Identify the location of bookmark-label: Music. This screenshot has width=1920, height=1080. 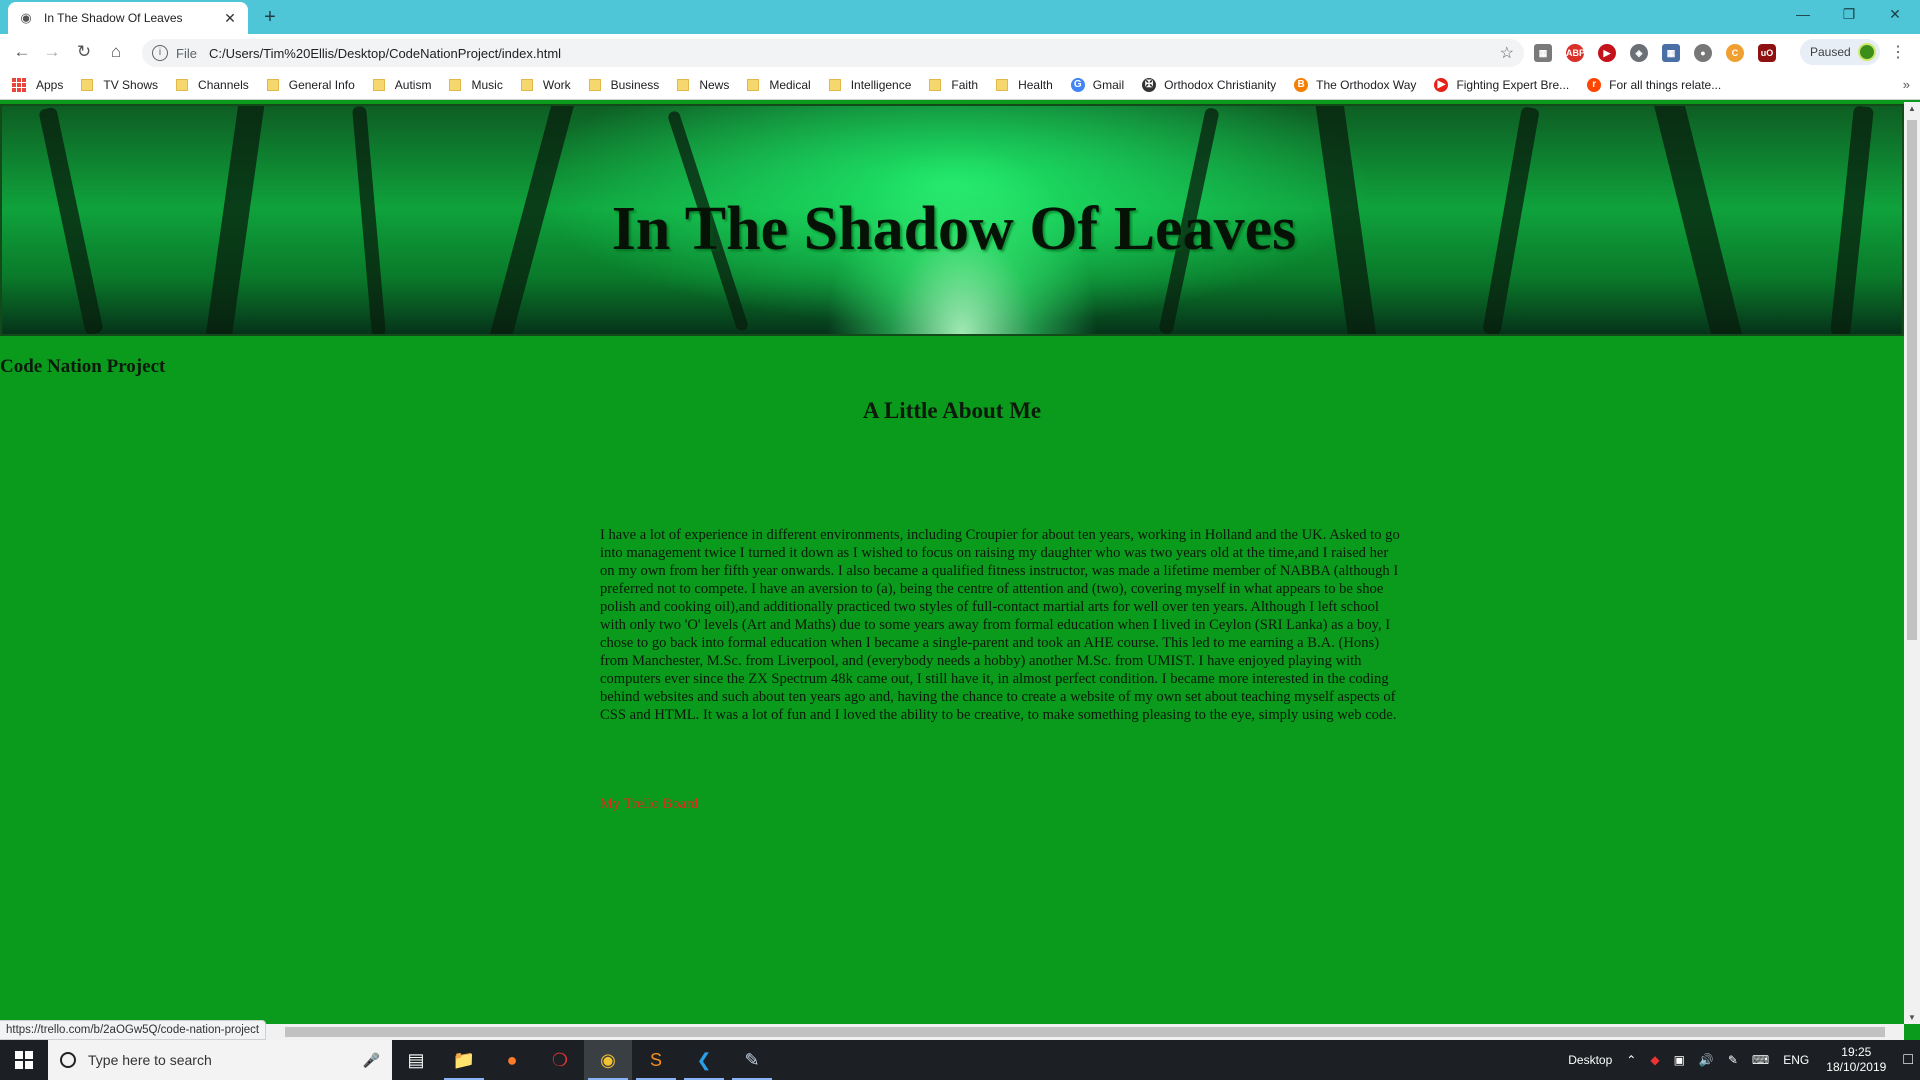
(487, 84).